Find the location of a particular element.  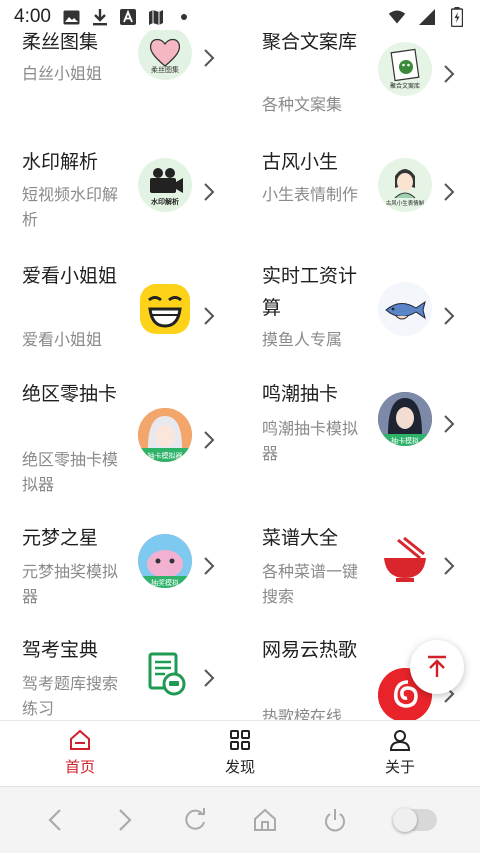

card-title: 网易云热歌 is located at coordinates (310, 650).